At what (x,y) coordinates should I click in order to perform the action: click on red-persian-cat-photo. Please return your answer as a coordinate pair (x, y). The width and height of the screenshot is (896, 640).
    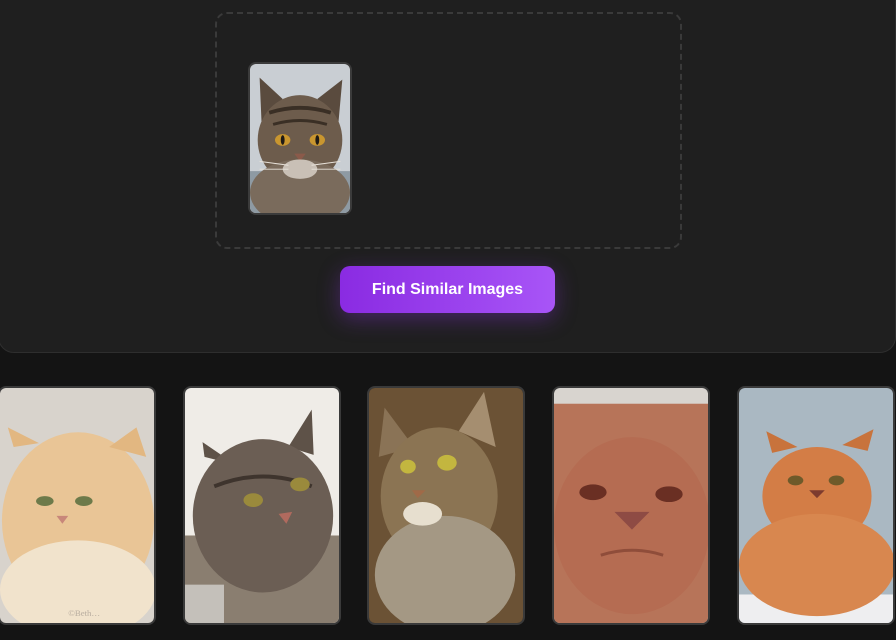
    Looking at the image, I should click on (631, 505).